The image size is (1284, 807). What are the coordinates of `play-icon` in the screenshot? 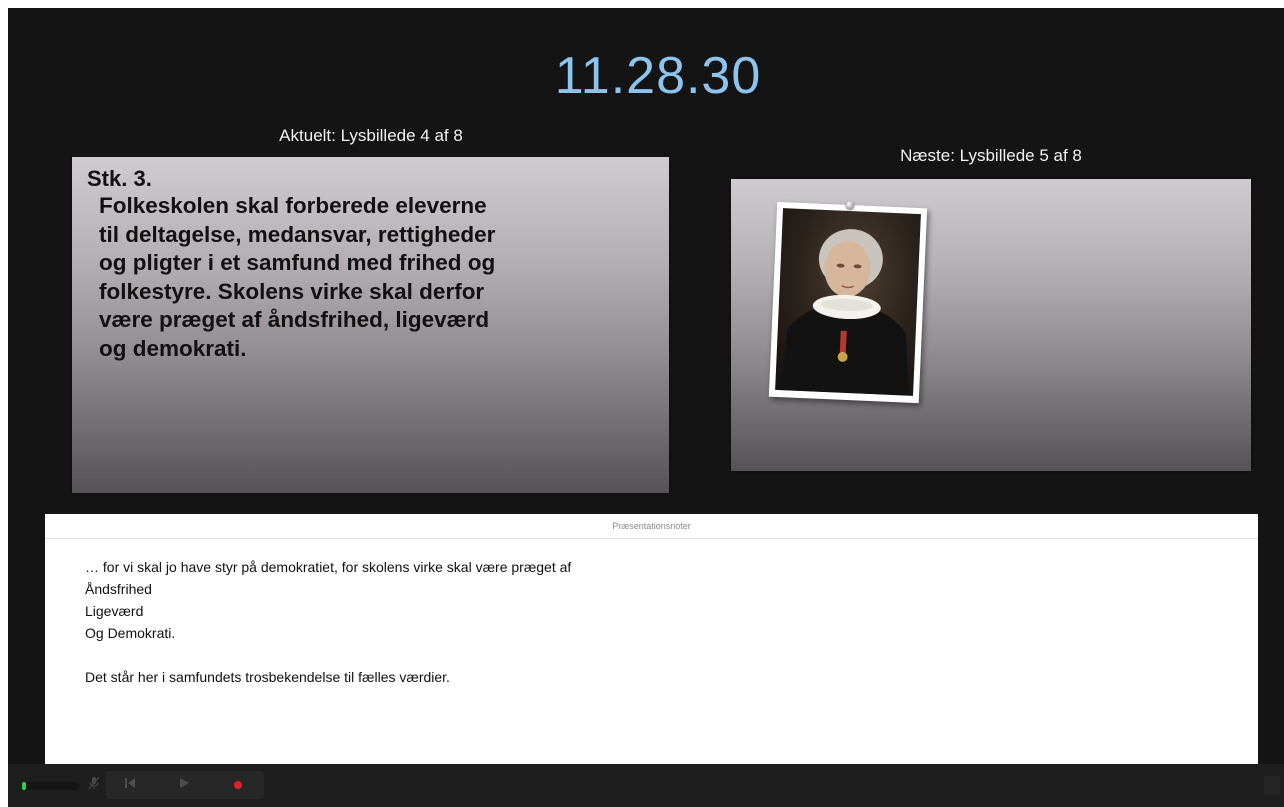 It's located at (184, 783).